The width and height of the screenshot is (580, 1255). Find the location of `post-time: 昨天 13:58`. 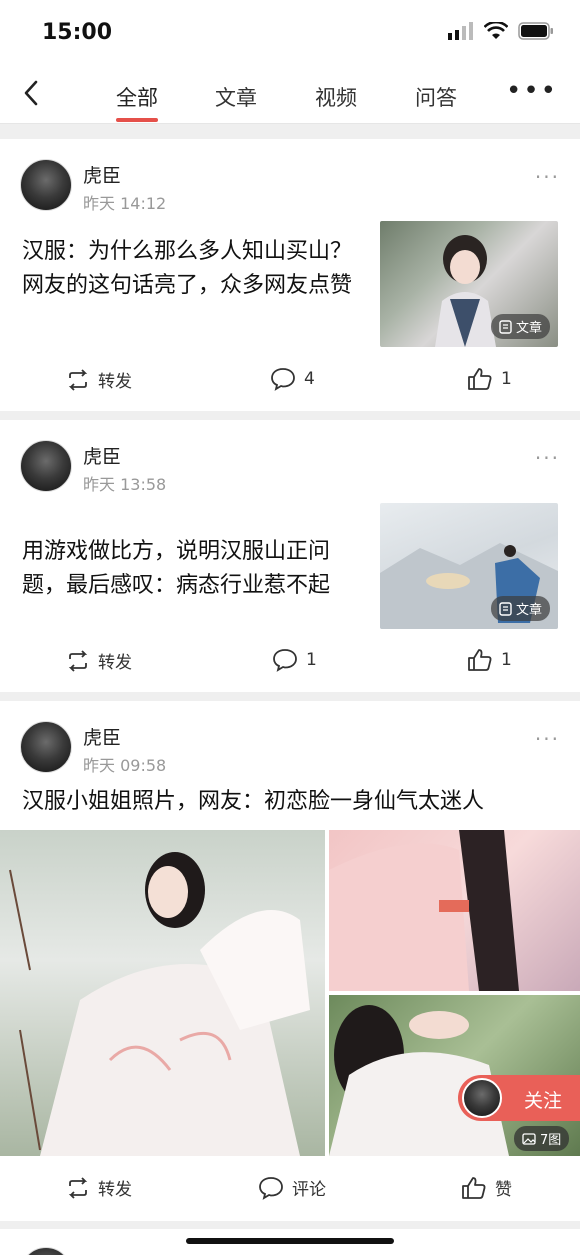

post-time: 昨天 13:58 is located at coordinates (125, 484).